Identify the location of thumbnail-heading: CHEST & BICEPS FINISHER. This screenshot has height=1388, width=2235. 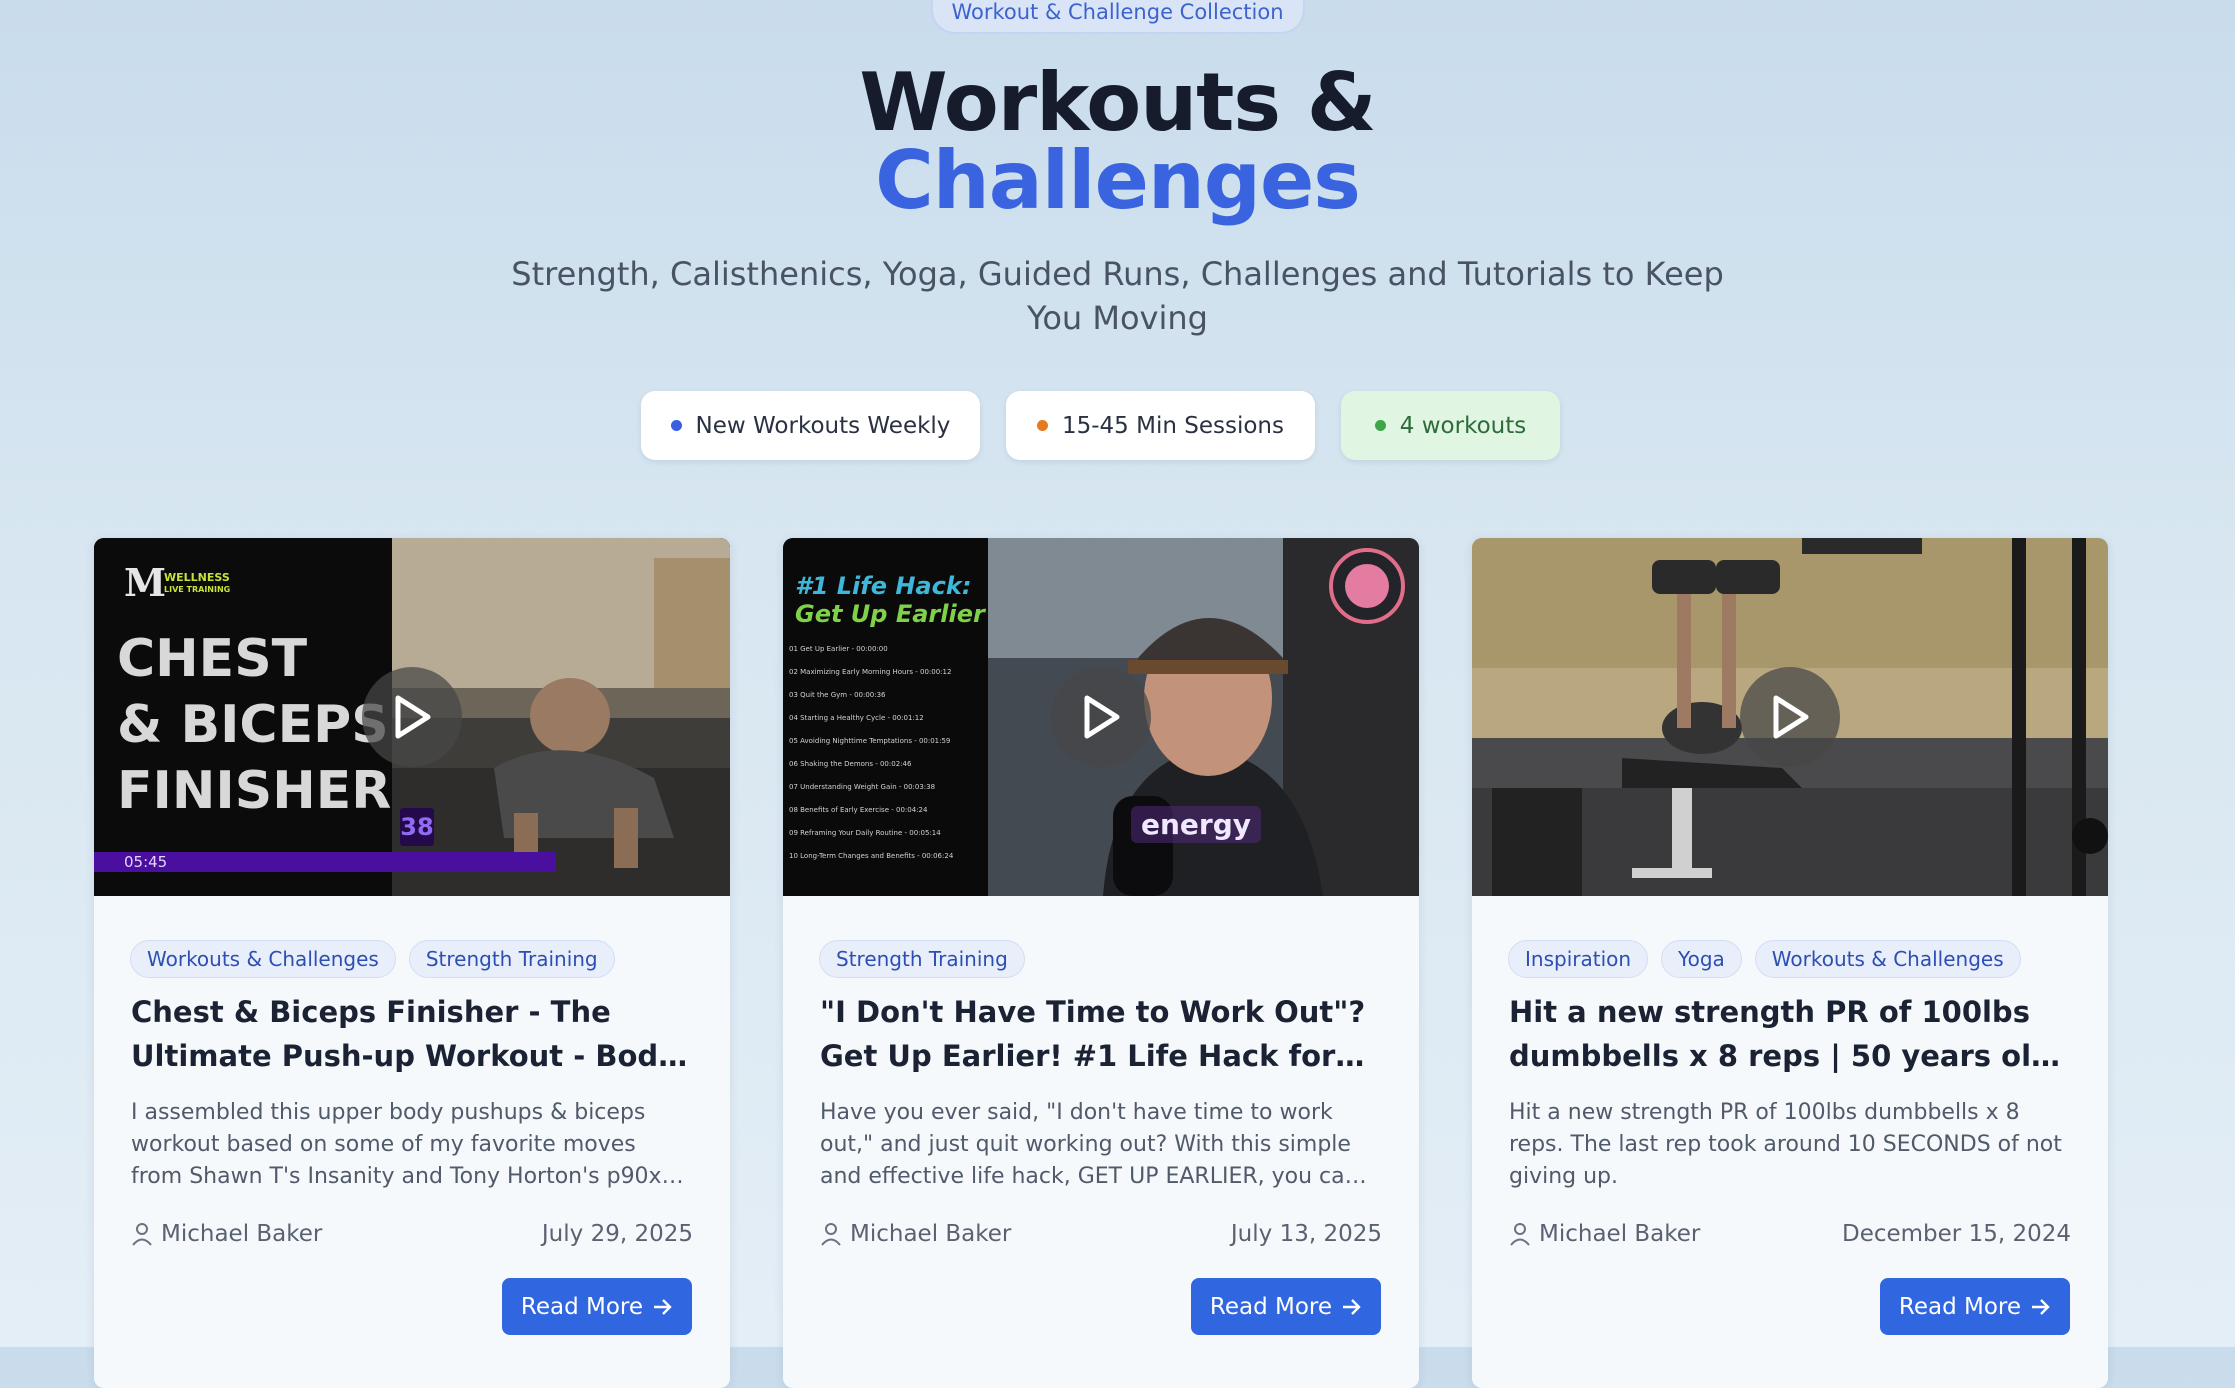
(254, 725).